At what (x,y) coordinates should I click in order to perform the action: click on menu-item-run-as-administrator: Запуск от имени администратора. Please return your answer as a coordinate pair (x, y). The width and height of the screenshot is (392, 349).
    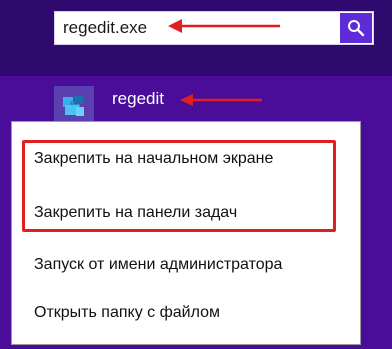
    Looking at the image, I should click on (158, 265).